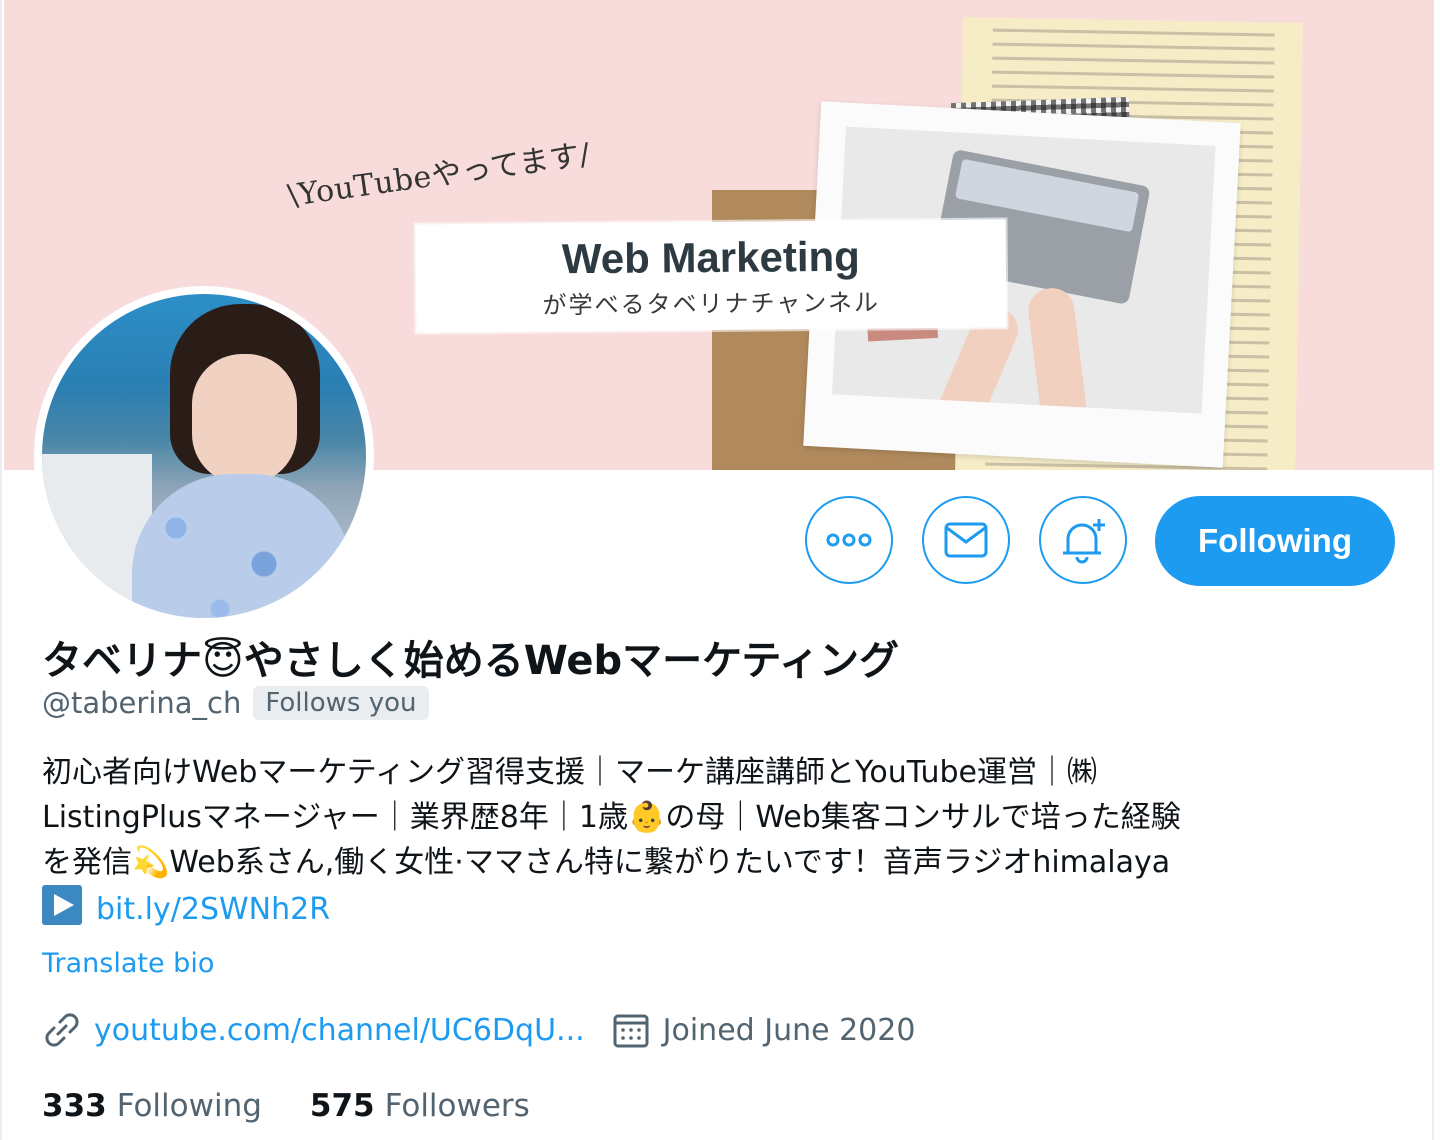  I want to click on following-stat: 333 Following, so click(152, 1106).